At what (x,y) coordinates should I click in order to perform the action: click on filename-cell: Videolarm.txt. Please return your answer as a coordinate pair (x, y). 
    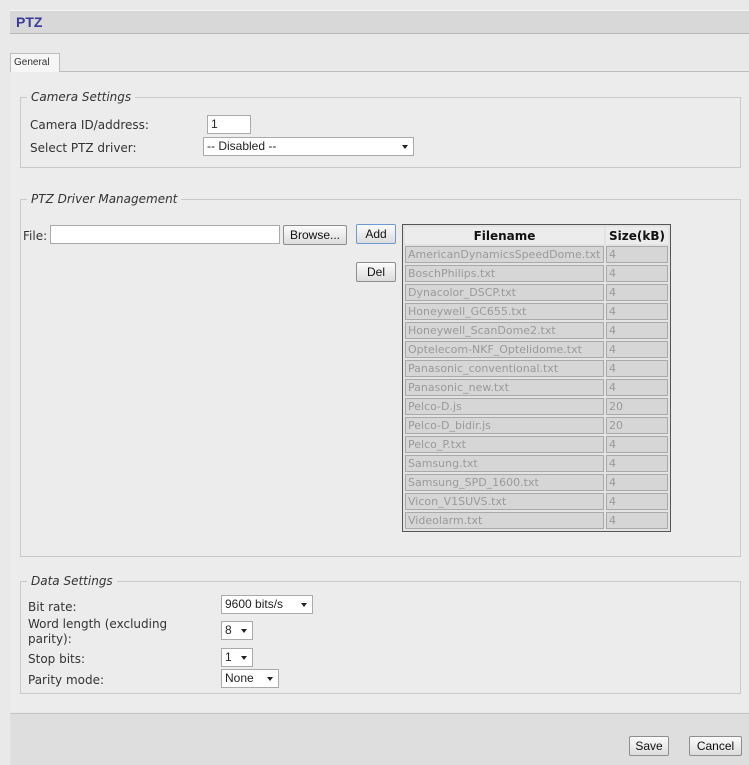
    Looking at the image, I should click on (504, 520).